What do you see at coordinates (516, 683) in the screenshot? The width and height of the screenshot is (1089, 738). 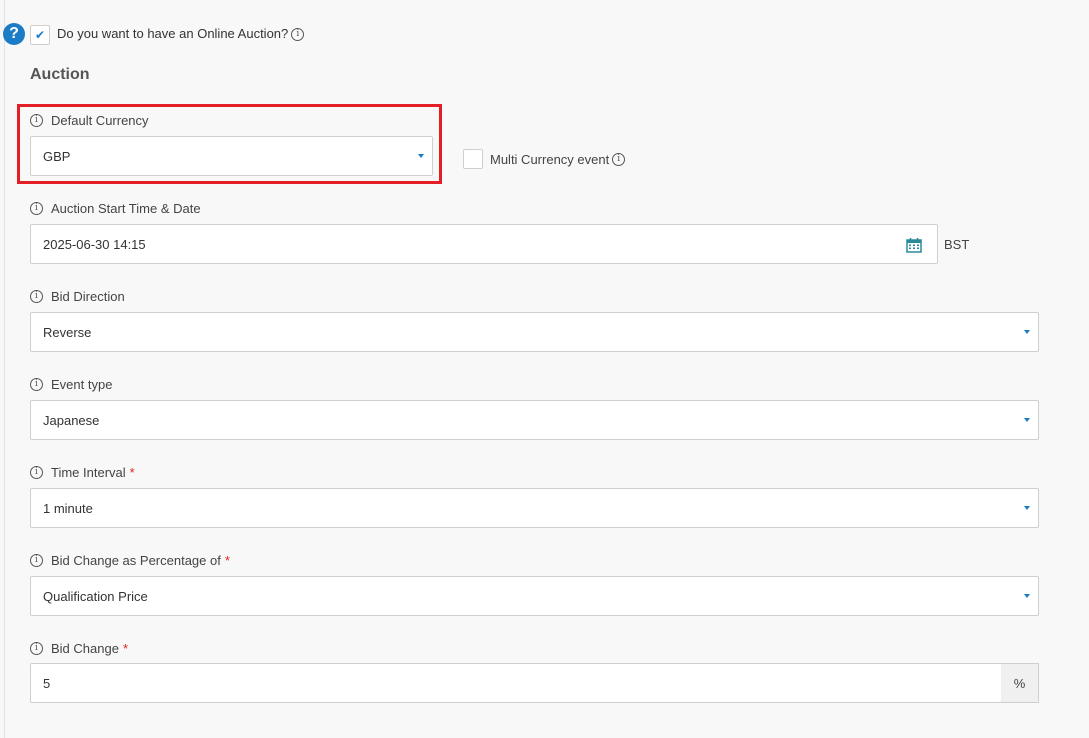 I see `bid-change-input: 5` at bounding box center [516, 683].